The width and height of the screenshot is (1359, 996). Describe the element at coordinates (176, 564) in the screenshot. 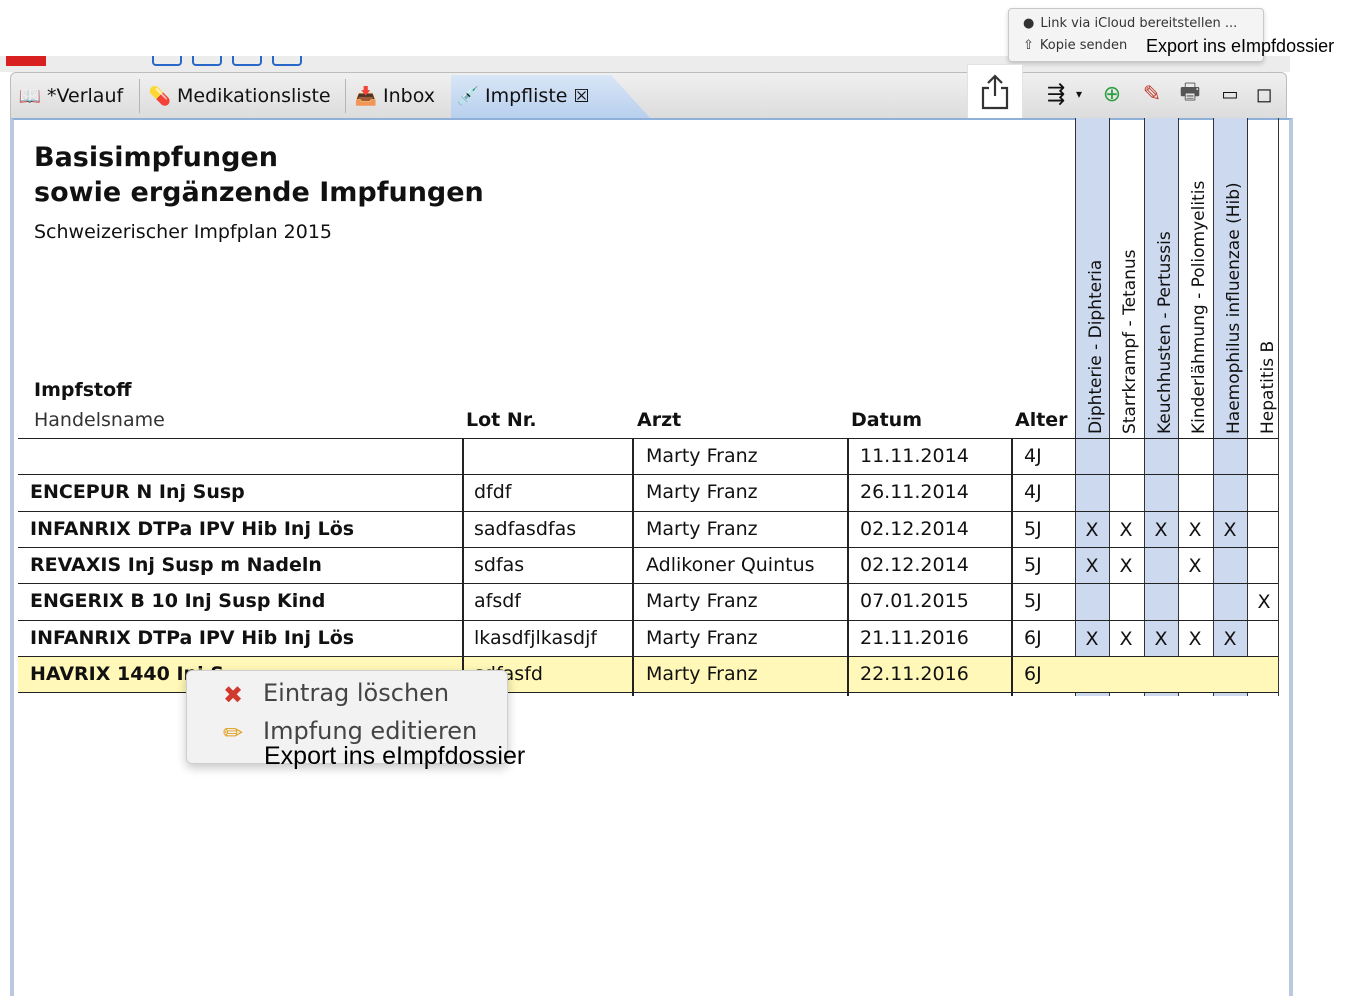

I see `cell-handelsname: REVAXIS Inj Susp m Nadeln` at that location.